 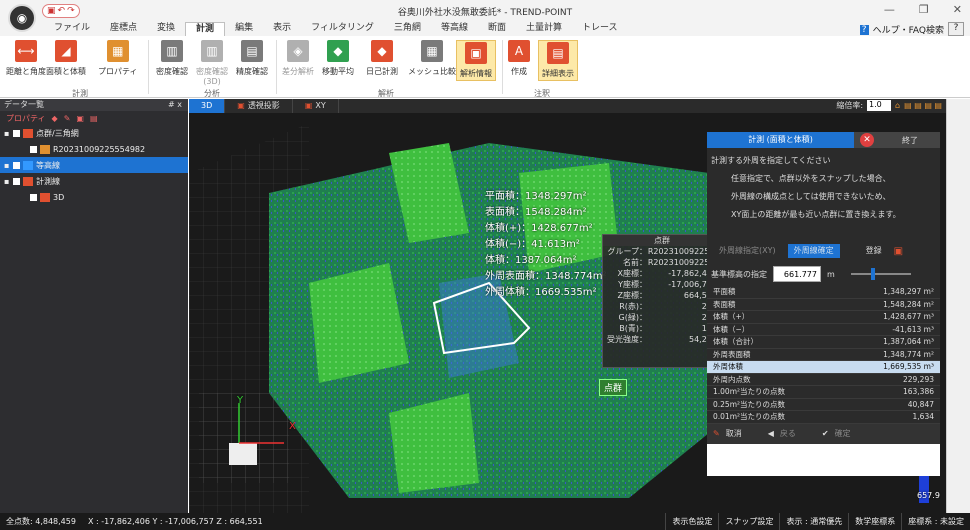 I want to click on tab-view: 表示, so click(x=282, y=29).